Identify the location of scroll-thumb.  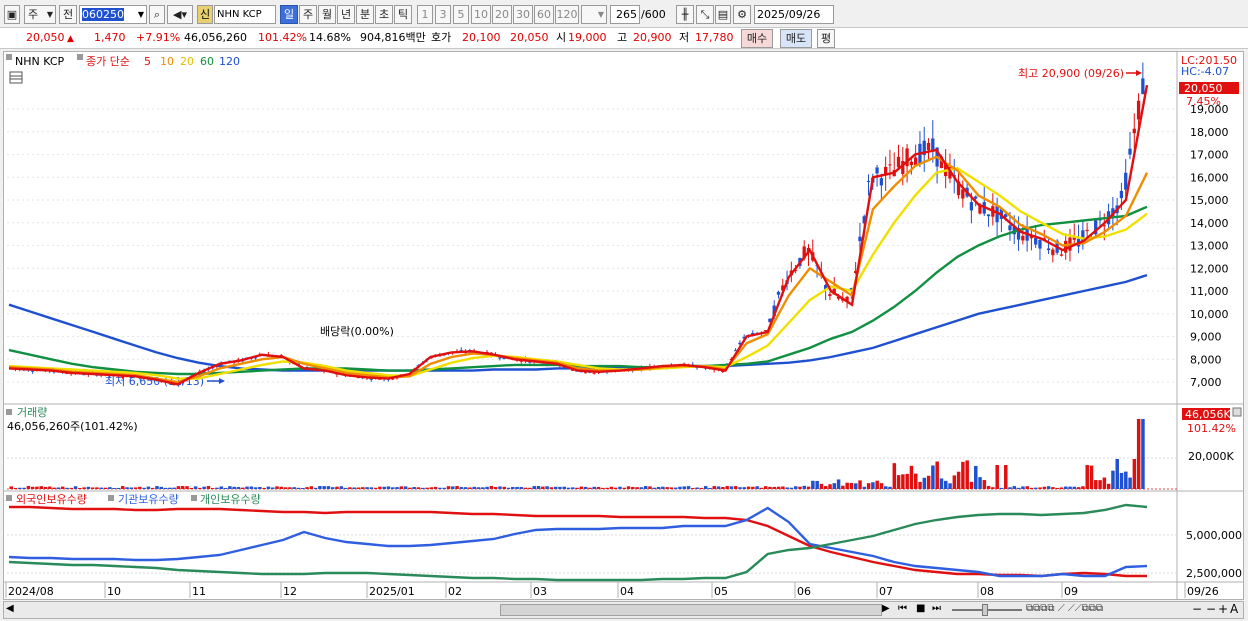
(691, 610).